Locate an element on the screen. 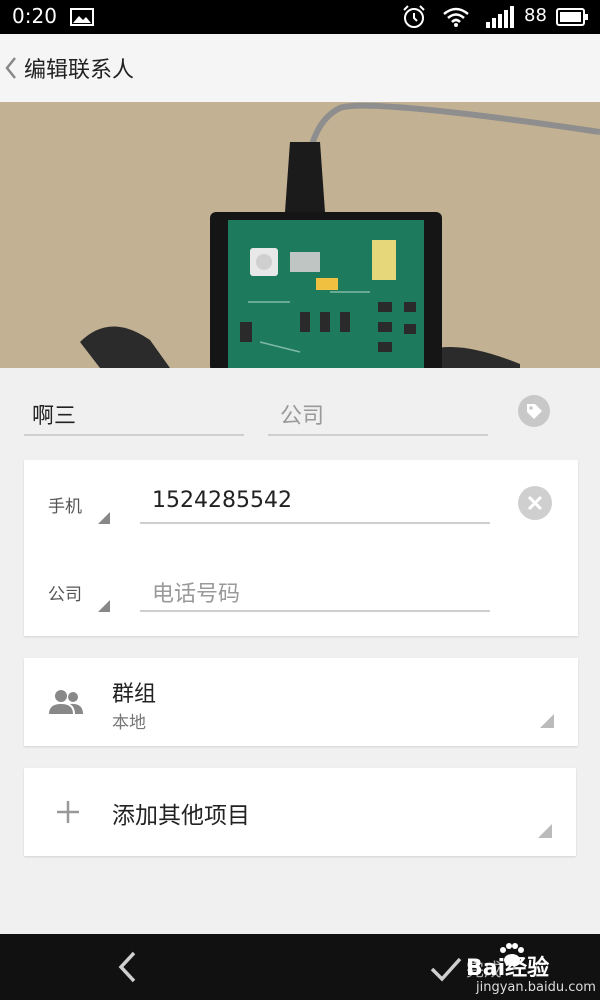 The height and width of the screenshot is (1000, 600). checkmark-icon is located at coordinates (446, 969).